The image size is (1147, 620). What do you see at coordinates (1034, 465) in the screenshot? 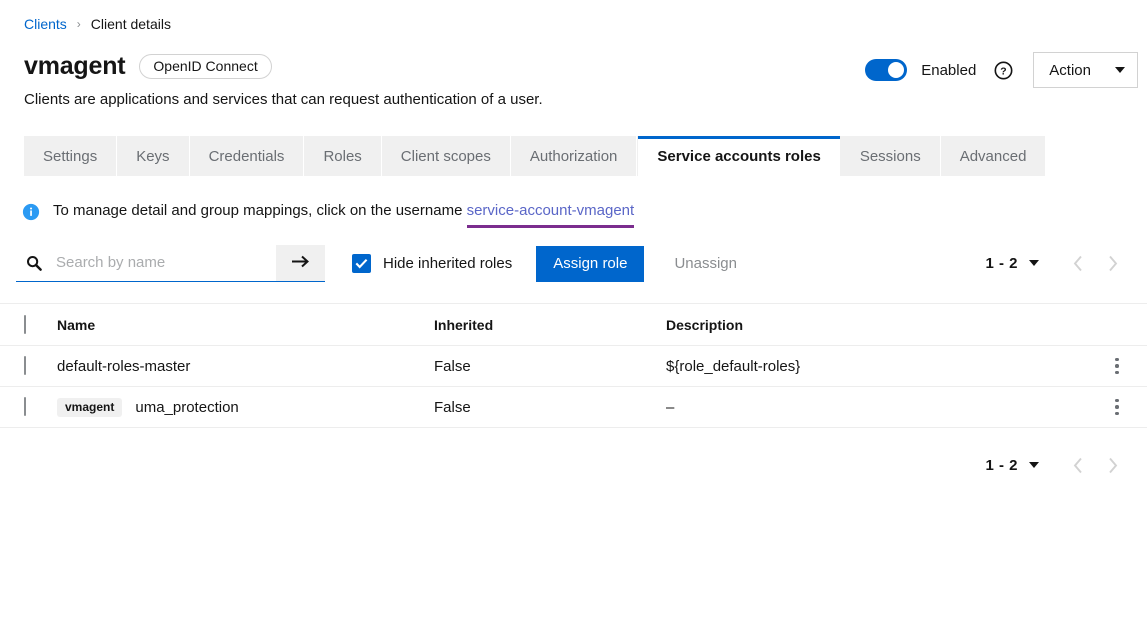
I see `pagination-dropdown-icon-bottom` at bounding box center [1034, 465].